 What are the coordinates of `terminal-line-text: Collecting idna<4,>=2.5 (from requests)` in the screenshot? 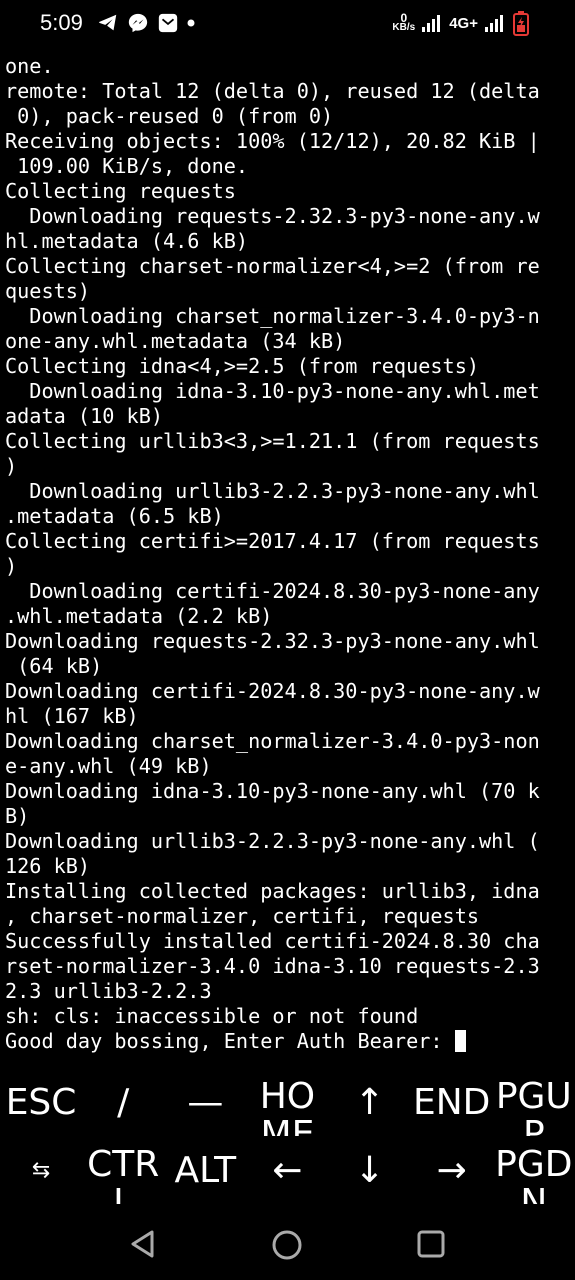 It's located at (242, 366).